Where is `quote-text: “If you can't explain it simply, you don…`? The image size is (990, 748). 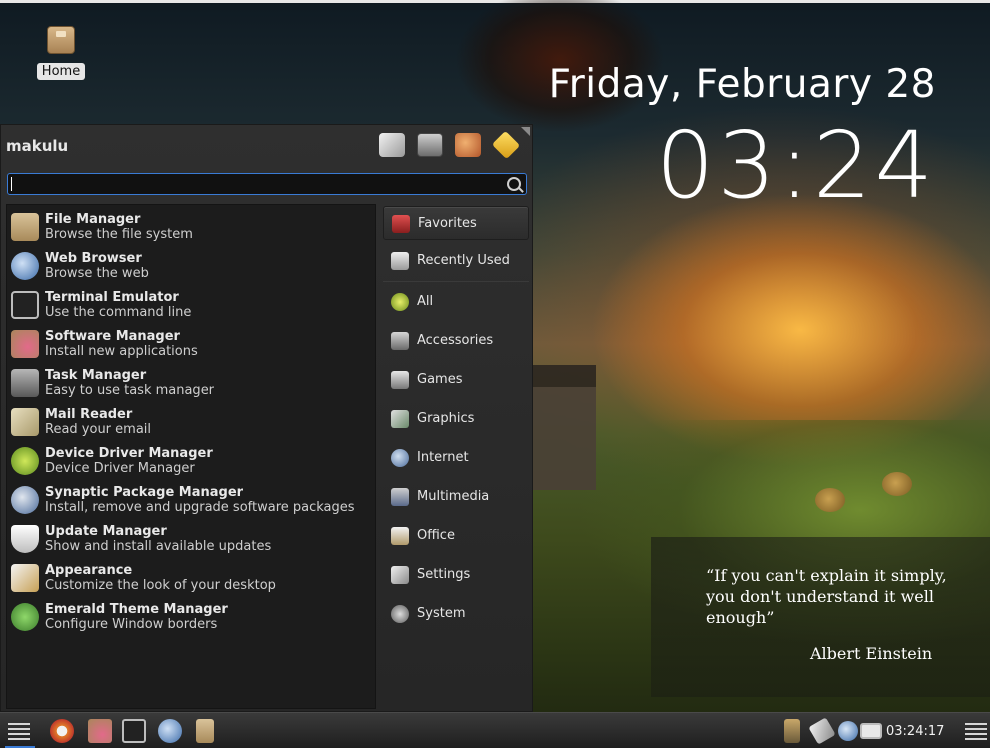
quote-text: “If you can't explain it simply, you don… is located at coordinates (826, 596).